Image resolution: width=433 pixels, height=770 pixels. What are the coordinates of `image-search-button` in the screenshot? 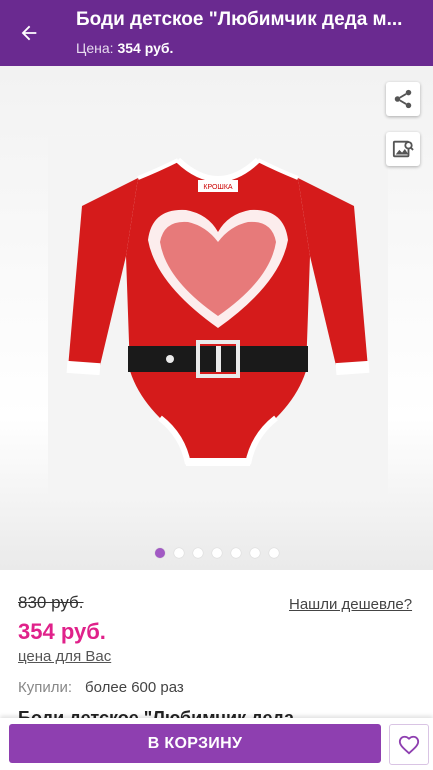 It's located at (403, 149).